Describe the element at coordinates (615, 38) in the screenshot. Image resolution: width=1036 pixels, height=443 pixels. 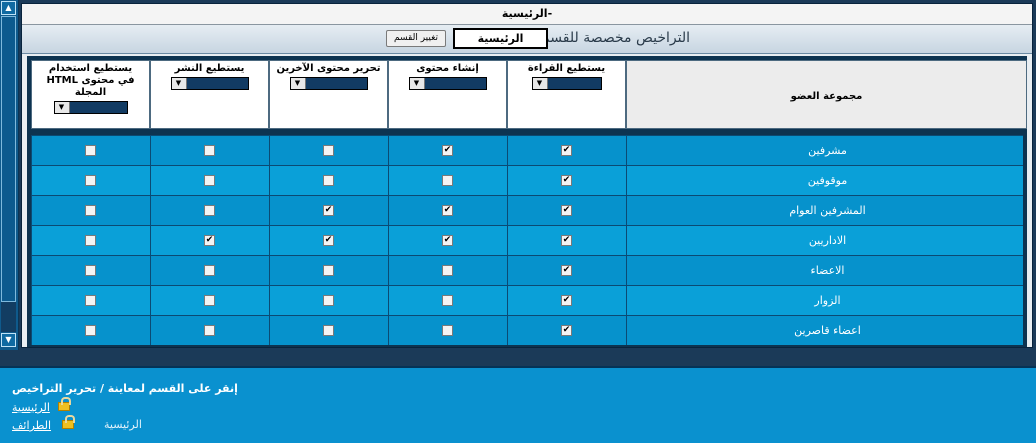
I see `permissions-label: التراخيص مخصصة للقسم` at that location.